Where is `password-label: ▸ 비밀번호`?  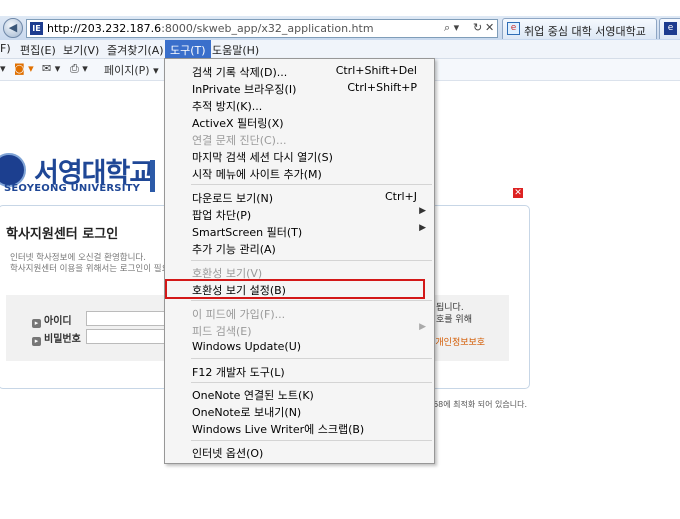 password-label: ▸ 비밀번호 is located at coordinates (56, 338).